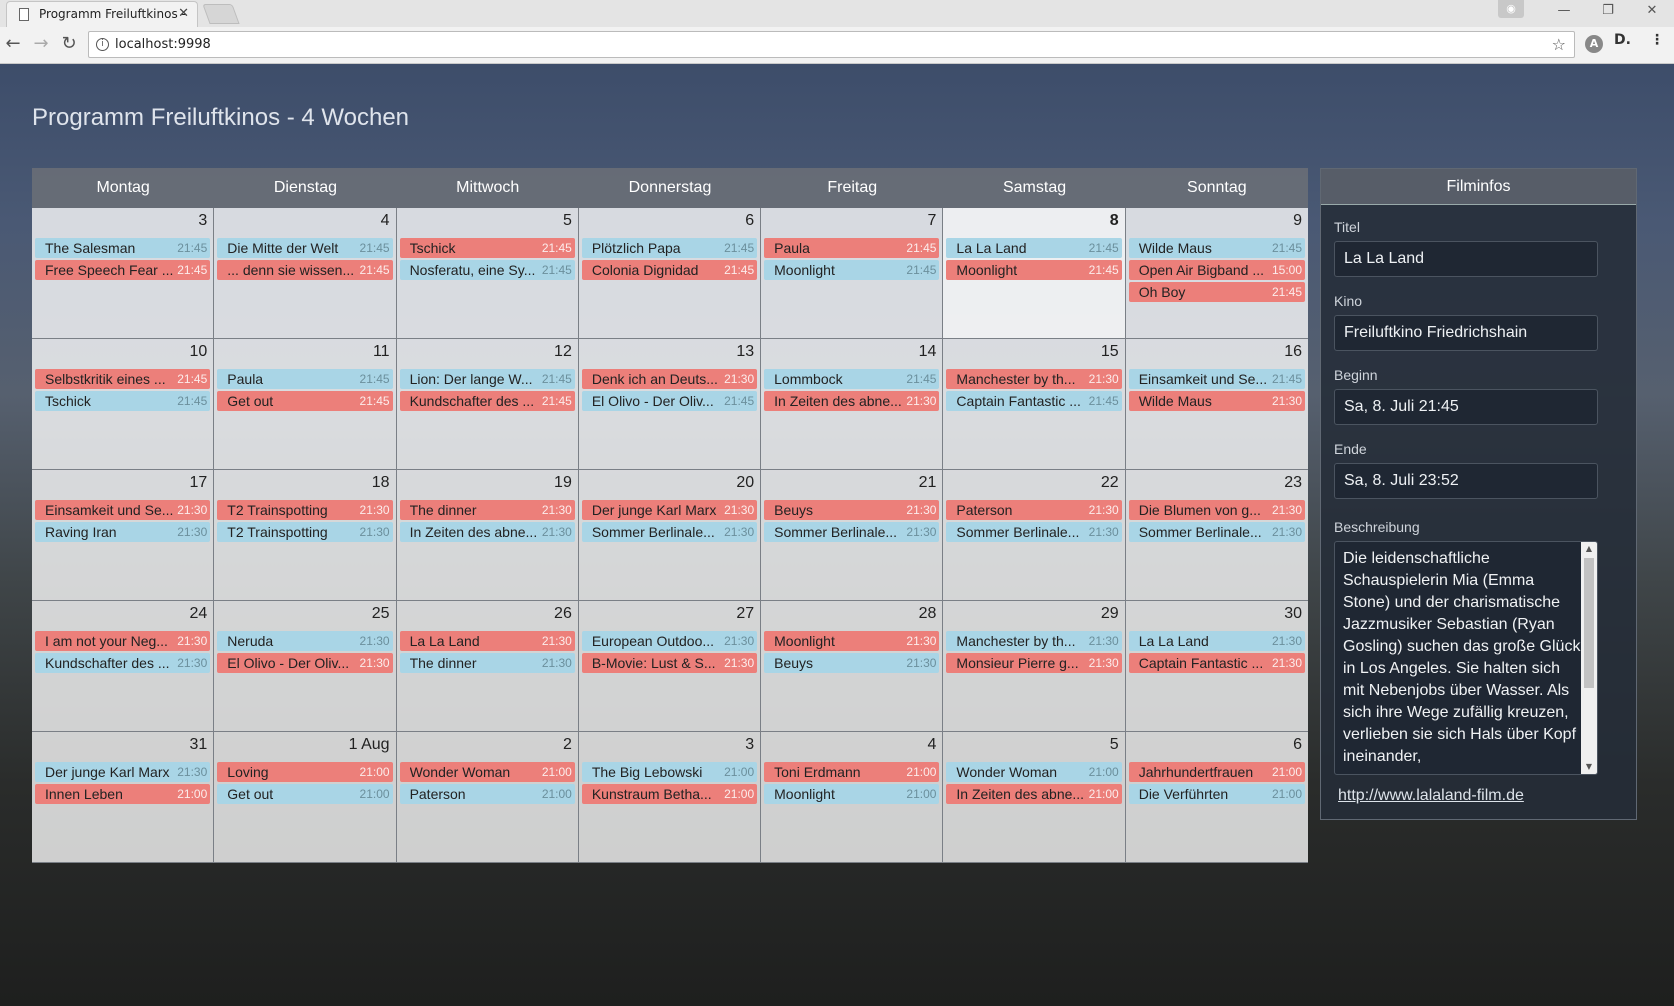 The height and width of the screenshot is (1006, 1674). Describe the element at coordinates (669, 401) in the screenshot. I see `event-item: El Olivo - Der Oliv... 21:45` at that location.